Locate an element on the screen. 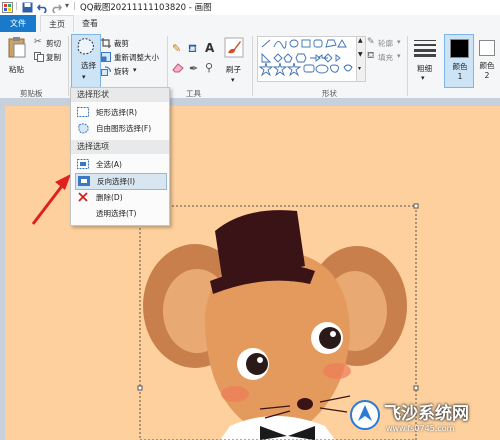  color2-button: 颜色 2 is located at coordinates (487, 61).